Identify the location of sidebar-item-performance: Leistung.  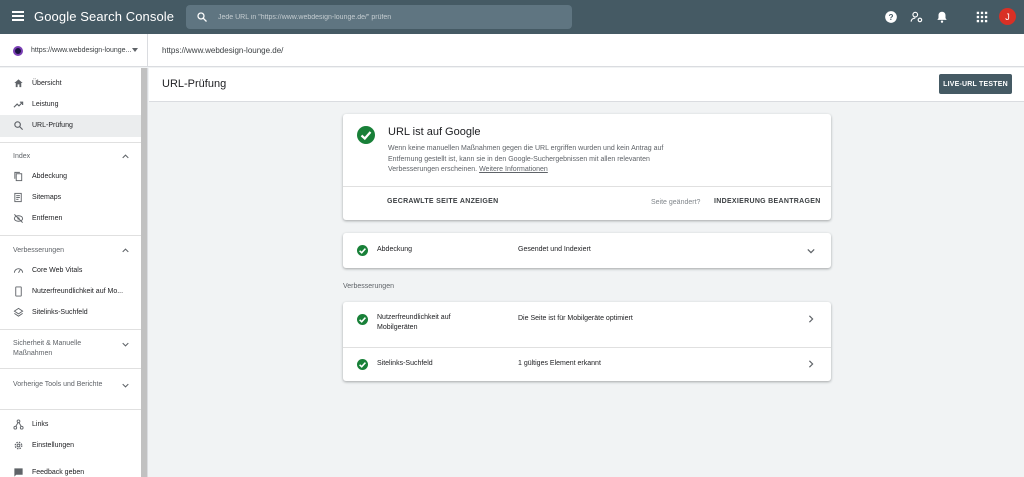
(70, 105).